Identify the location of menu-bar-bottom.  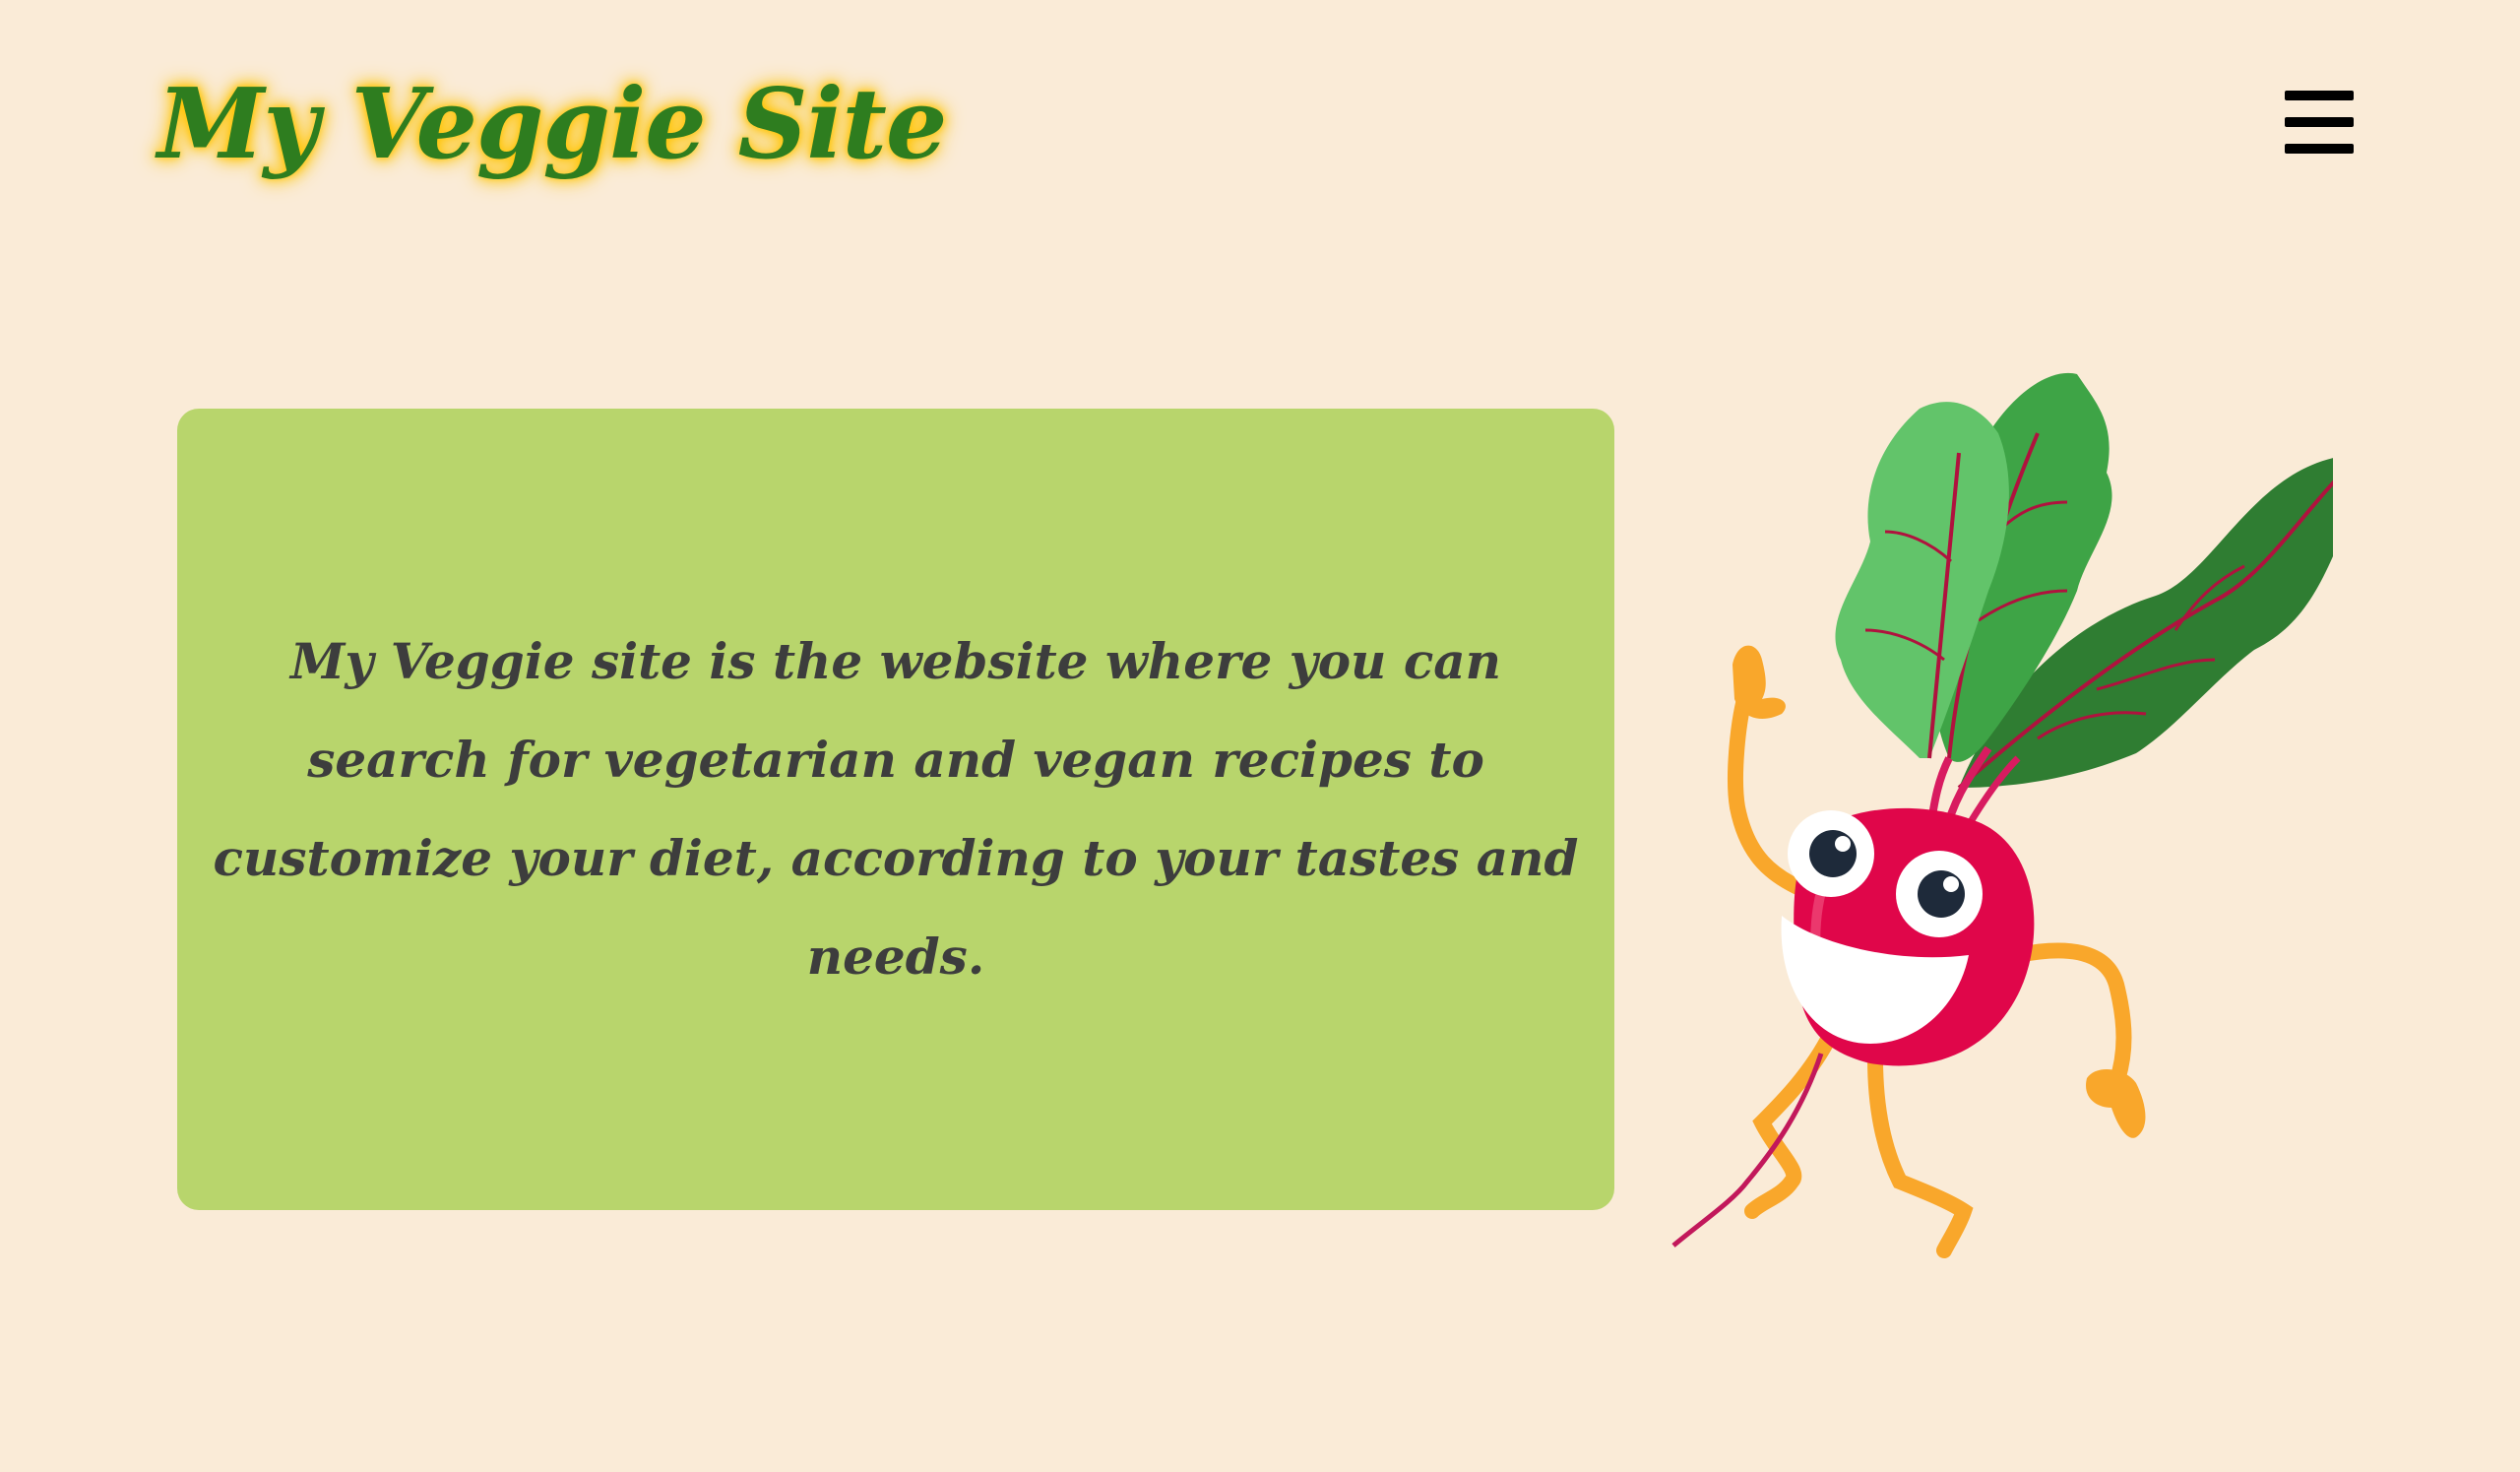
(2319, 149).